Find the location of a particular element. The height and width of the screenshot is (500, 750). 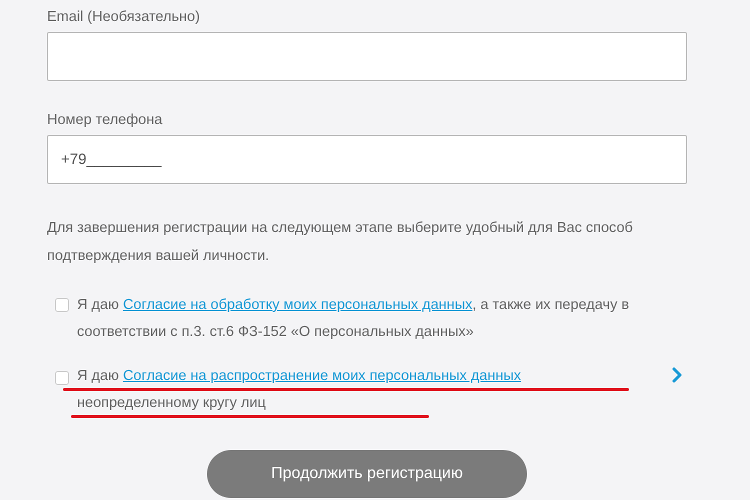

consent-text: неопределенному кругу лиц is located at coordinates (171, 403).